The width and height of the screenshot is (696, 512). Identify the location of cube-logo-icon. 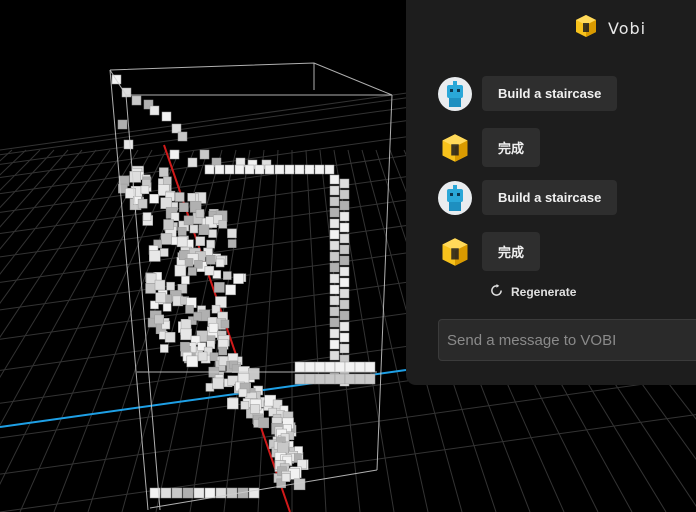
(586, 28).